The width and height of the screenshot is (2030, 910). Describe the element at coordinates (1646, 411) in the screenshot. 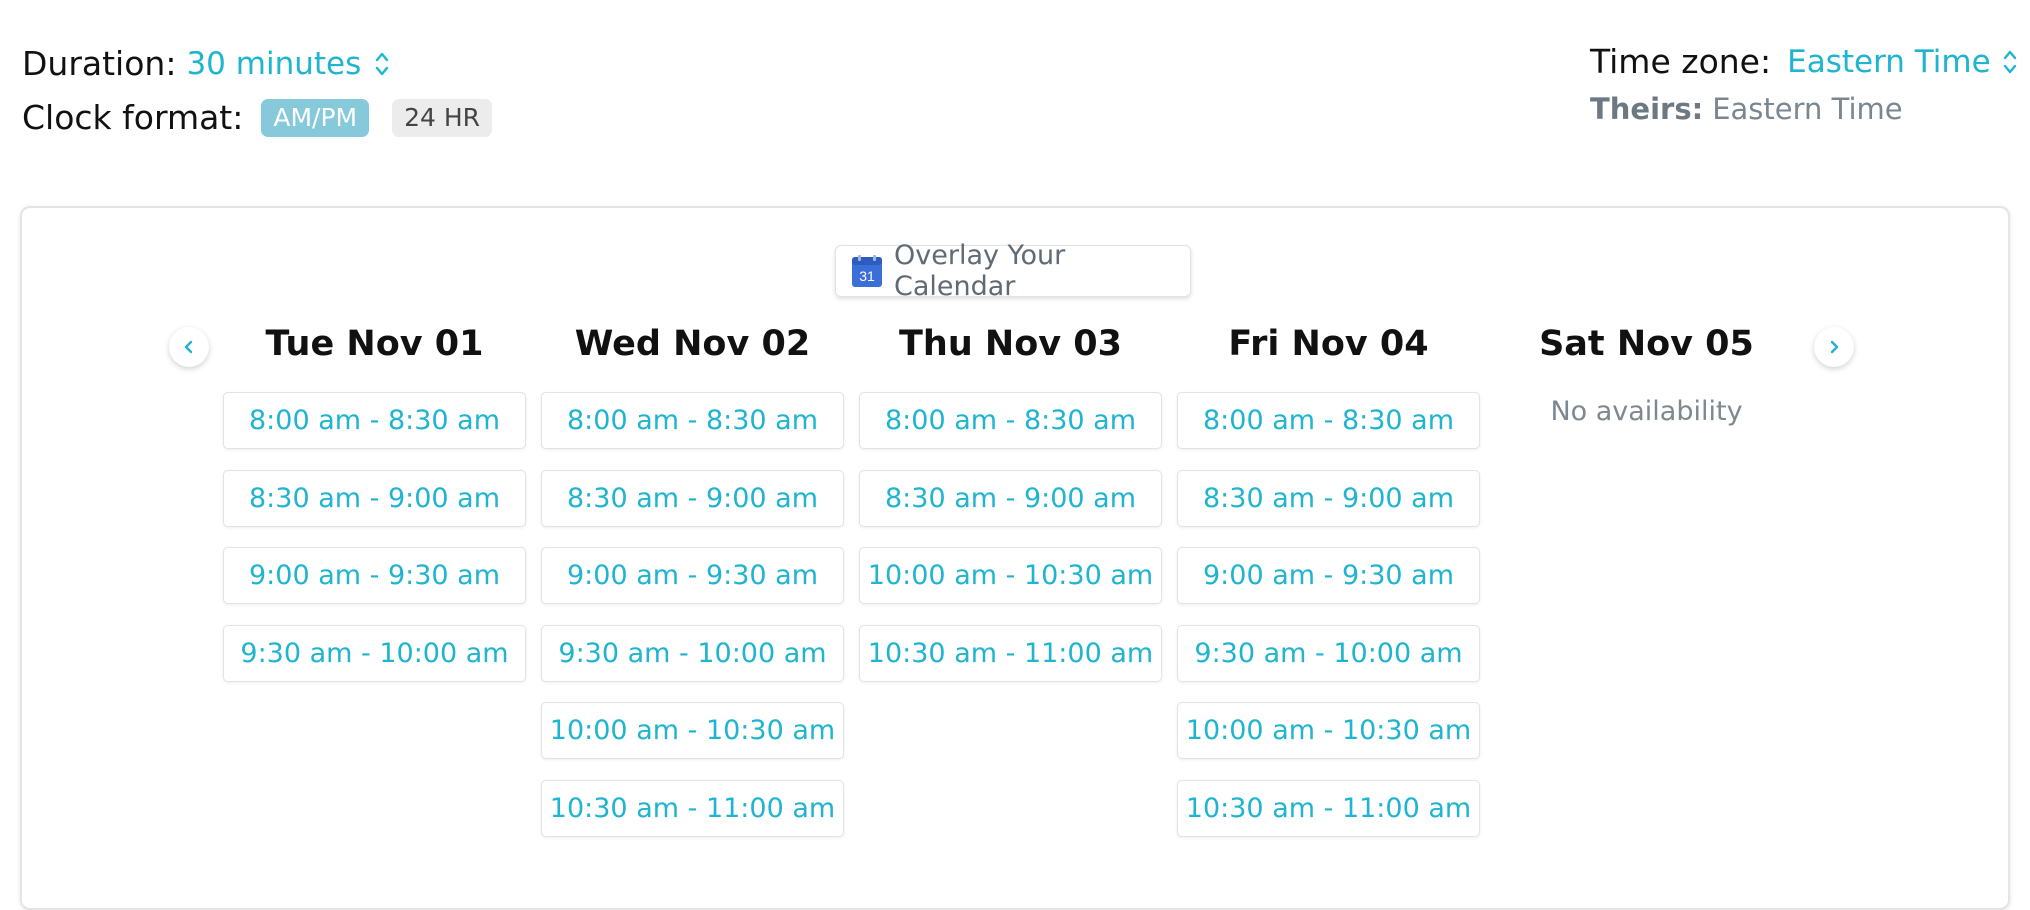

I see `no-availability-text: No availability` at that location.